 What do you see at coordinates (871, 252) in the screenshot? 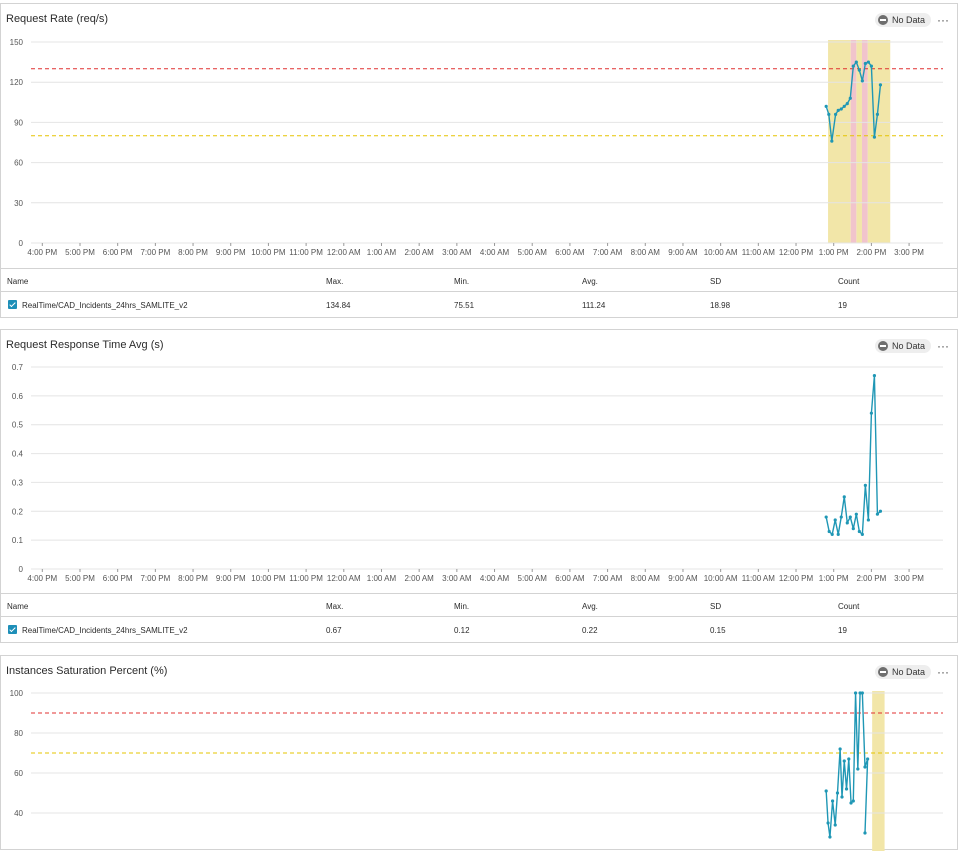
I see `x-tick-label: 2:00 PM` at bounding box center [871, 252].